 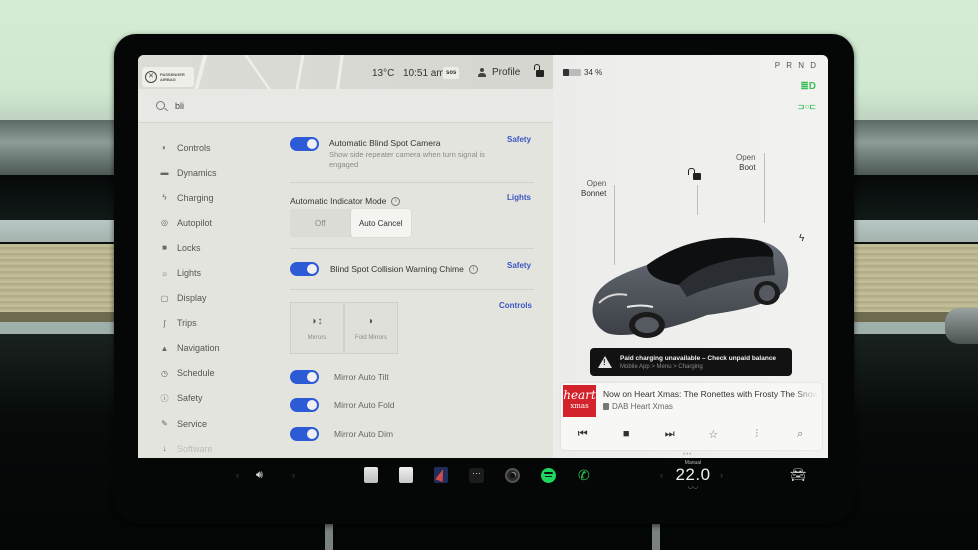 I want to click on blind-spot-camera-toggle, so click(x=304, y=144).